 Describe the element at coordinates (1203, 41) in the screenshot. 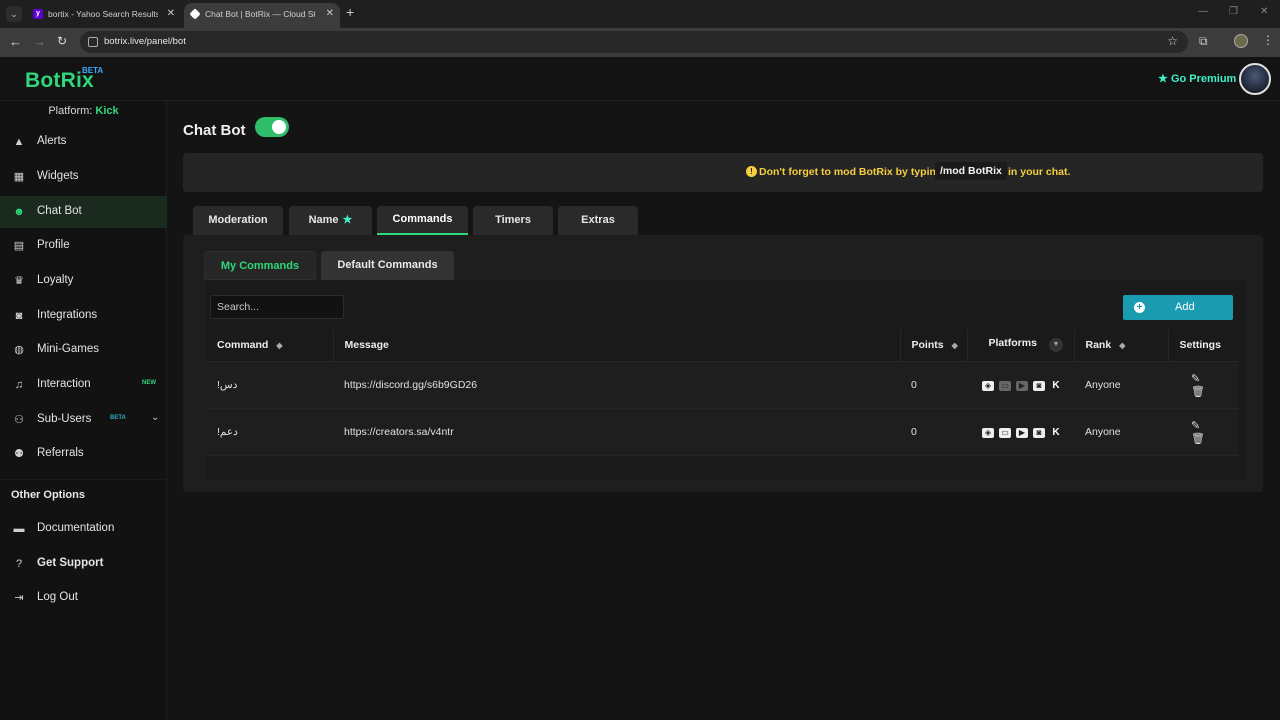

I see `extensions-icon: ⧉` at that location.